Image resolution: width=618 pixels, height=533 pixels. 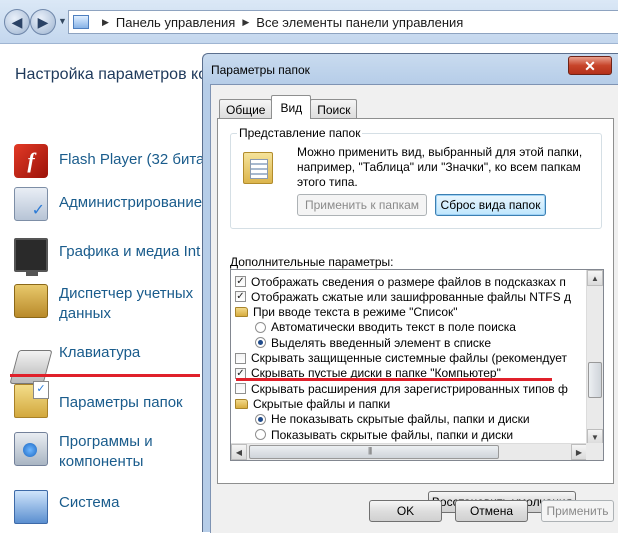 What do you see at coordinates (291, 107) in the screenshot?
I see `tab-view: Вид` at bounding box center [291, 107].